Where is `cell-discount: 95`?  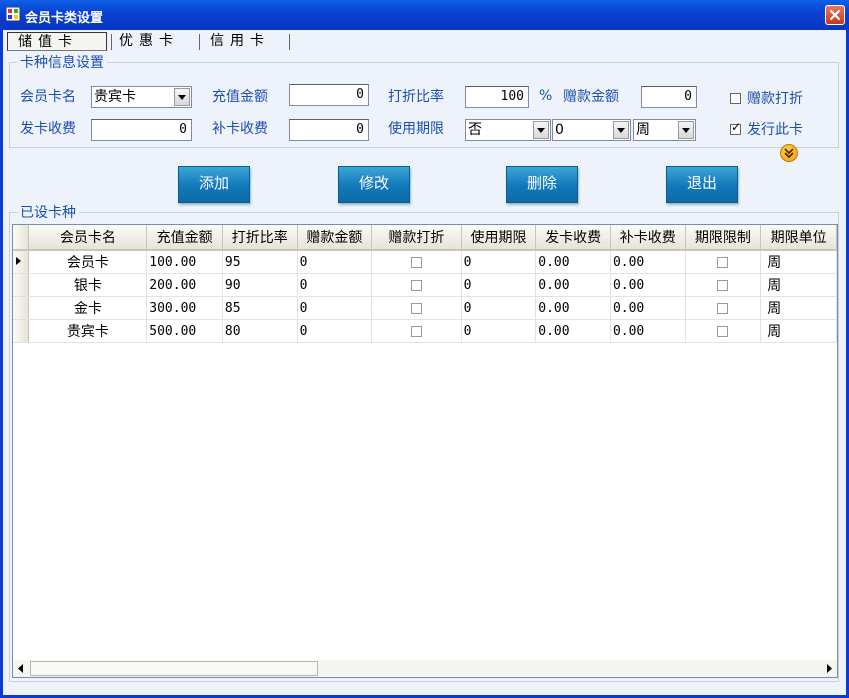 cell-discount: 95 is located at coordinates (260, 262).